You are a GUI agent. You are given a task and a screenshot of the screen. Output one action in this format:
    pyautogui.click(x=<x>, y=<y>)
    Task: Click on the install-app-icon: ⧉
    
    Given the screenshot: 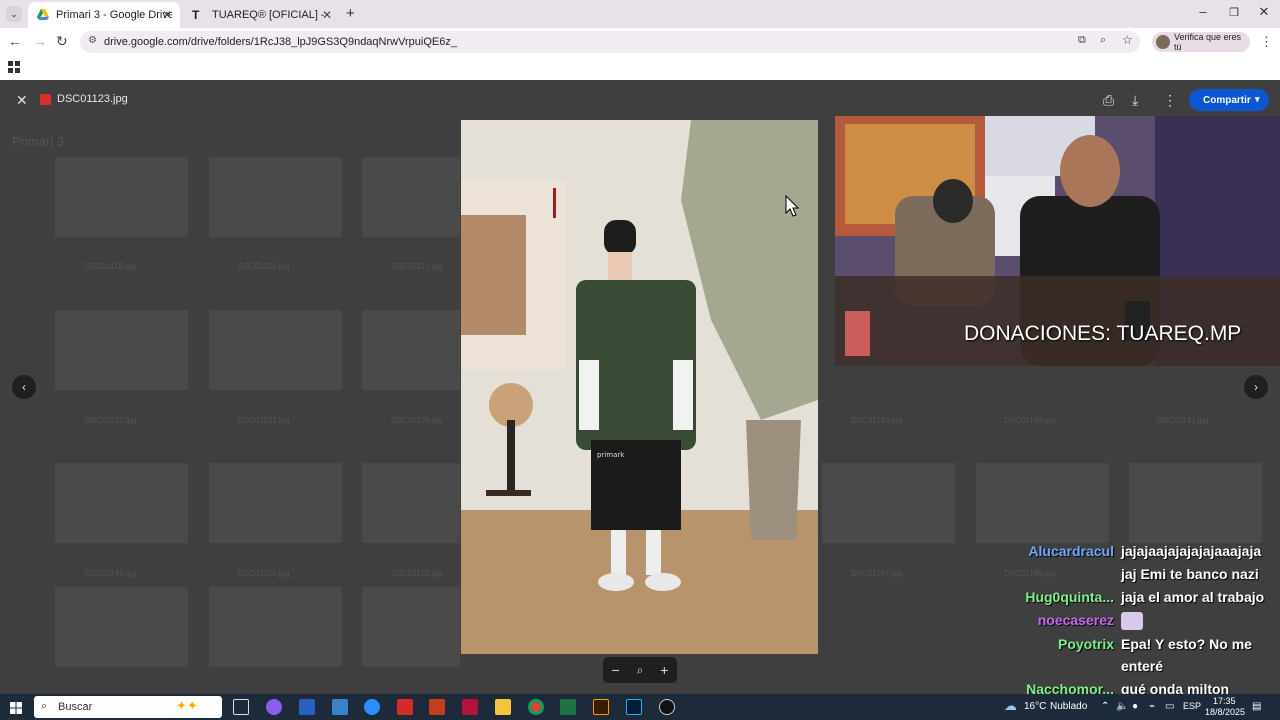 What is the action you would take?
    pyautogui.click(x=1082, y=40)
    